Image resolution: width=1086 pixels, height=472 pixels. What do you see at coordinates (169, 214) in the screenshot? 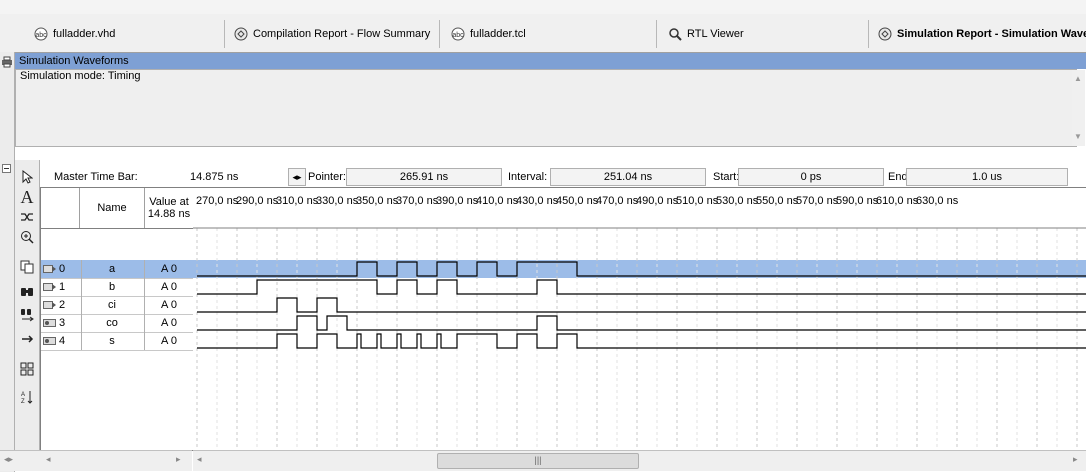
I see `value-header-line2: 14.88 ns` at bounding box center [169, 214].